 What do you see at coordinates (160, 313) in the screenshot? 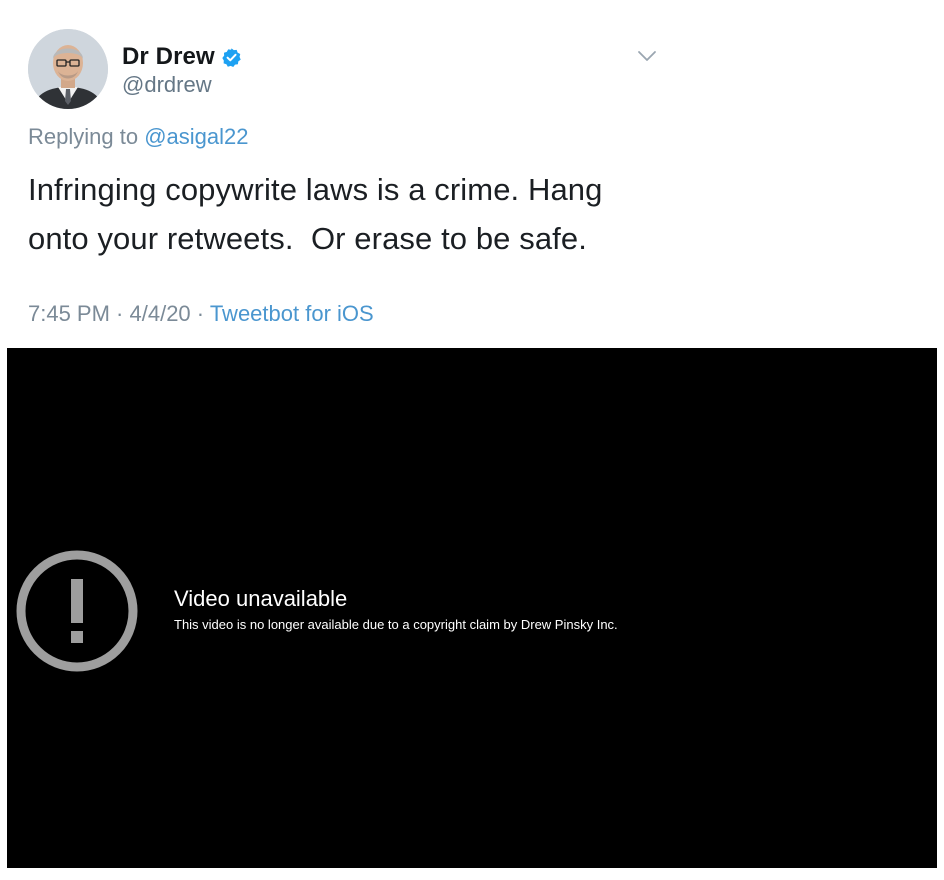
I see `tweet-date: 4/4/20` at bounding box center [160, 313].